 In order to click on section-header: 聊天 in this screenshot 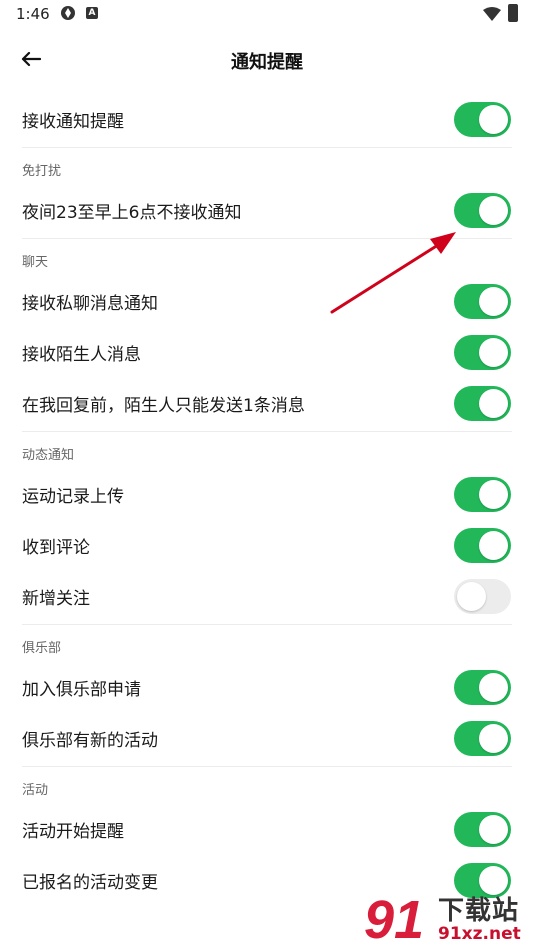, I will do `click(35, 262)`.